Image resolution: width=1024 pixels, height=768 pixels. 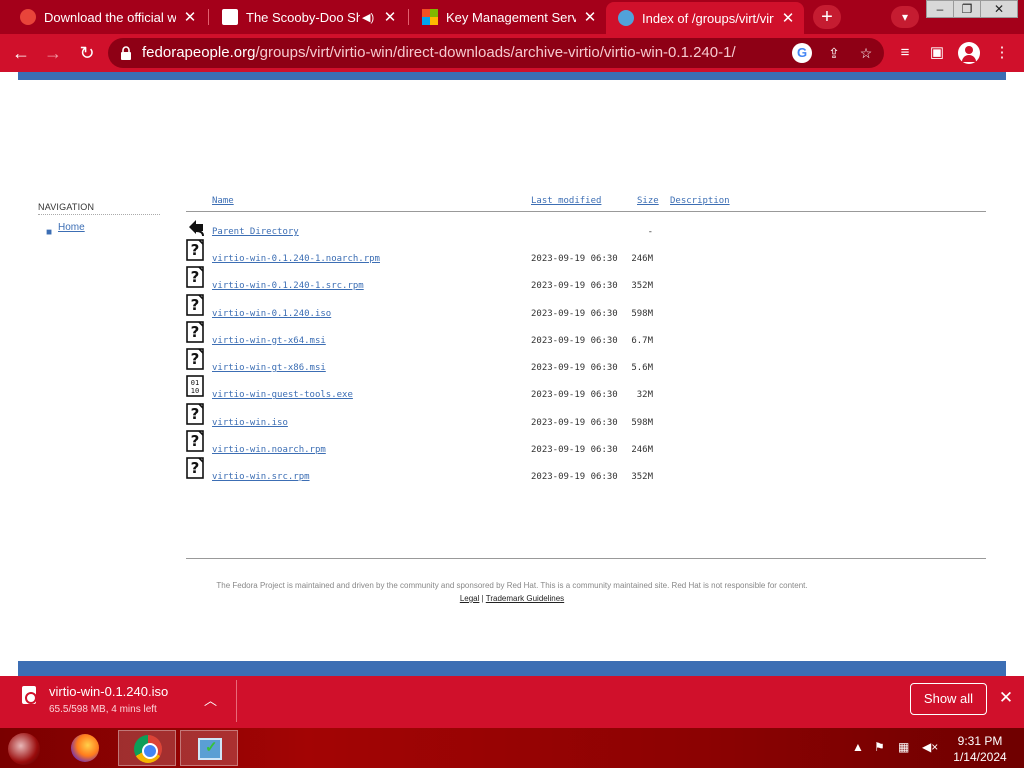 I want to click on parent-directory-link: Parent Directory, so click(x=255, y=232).